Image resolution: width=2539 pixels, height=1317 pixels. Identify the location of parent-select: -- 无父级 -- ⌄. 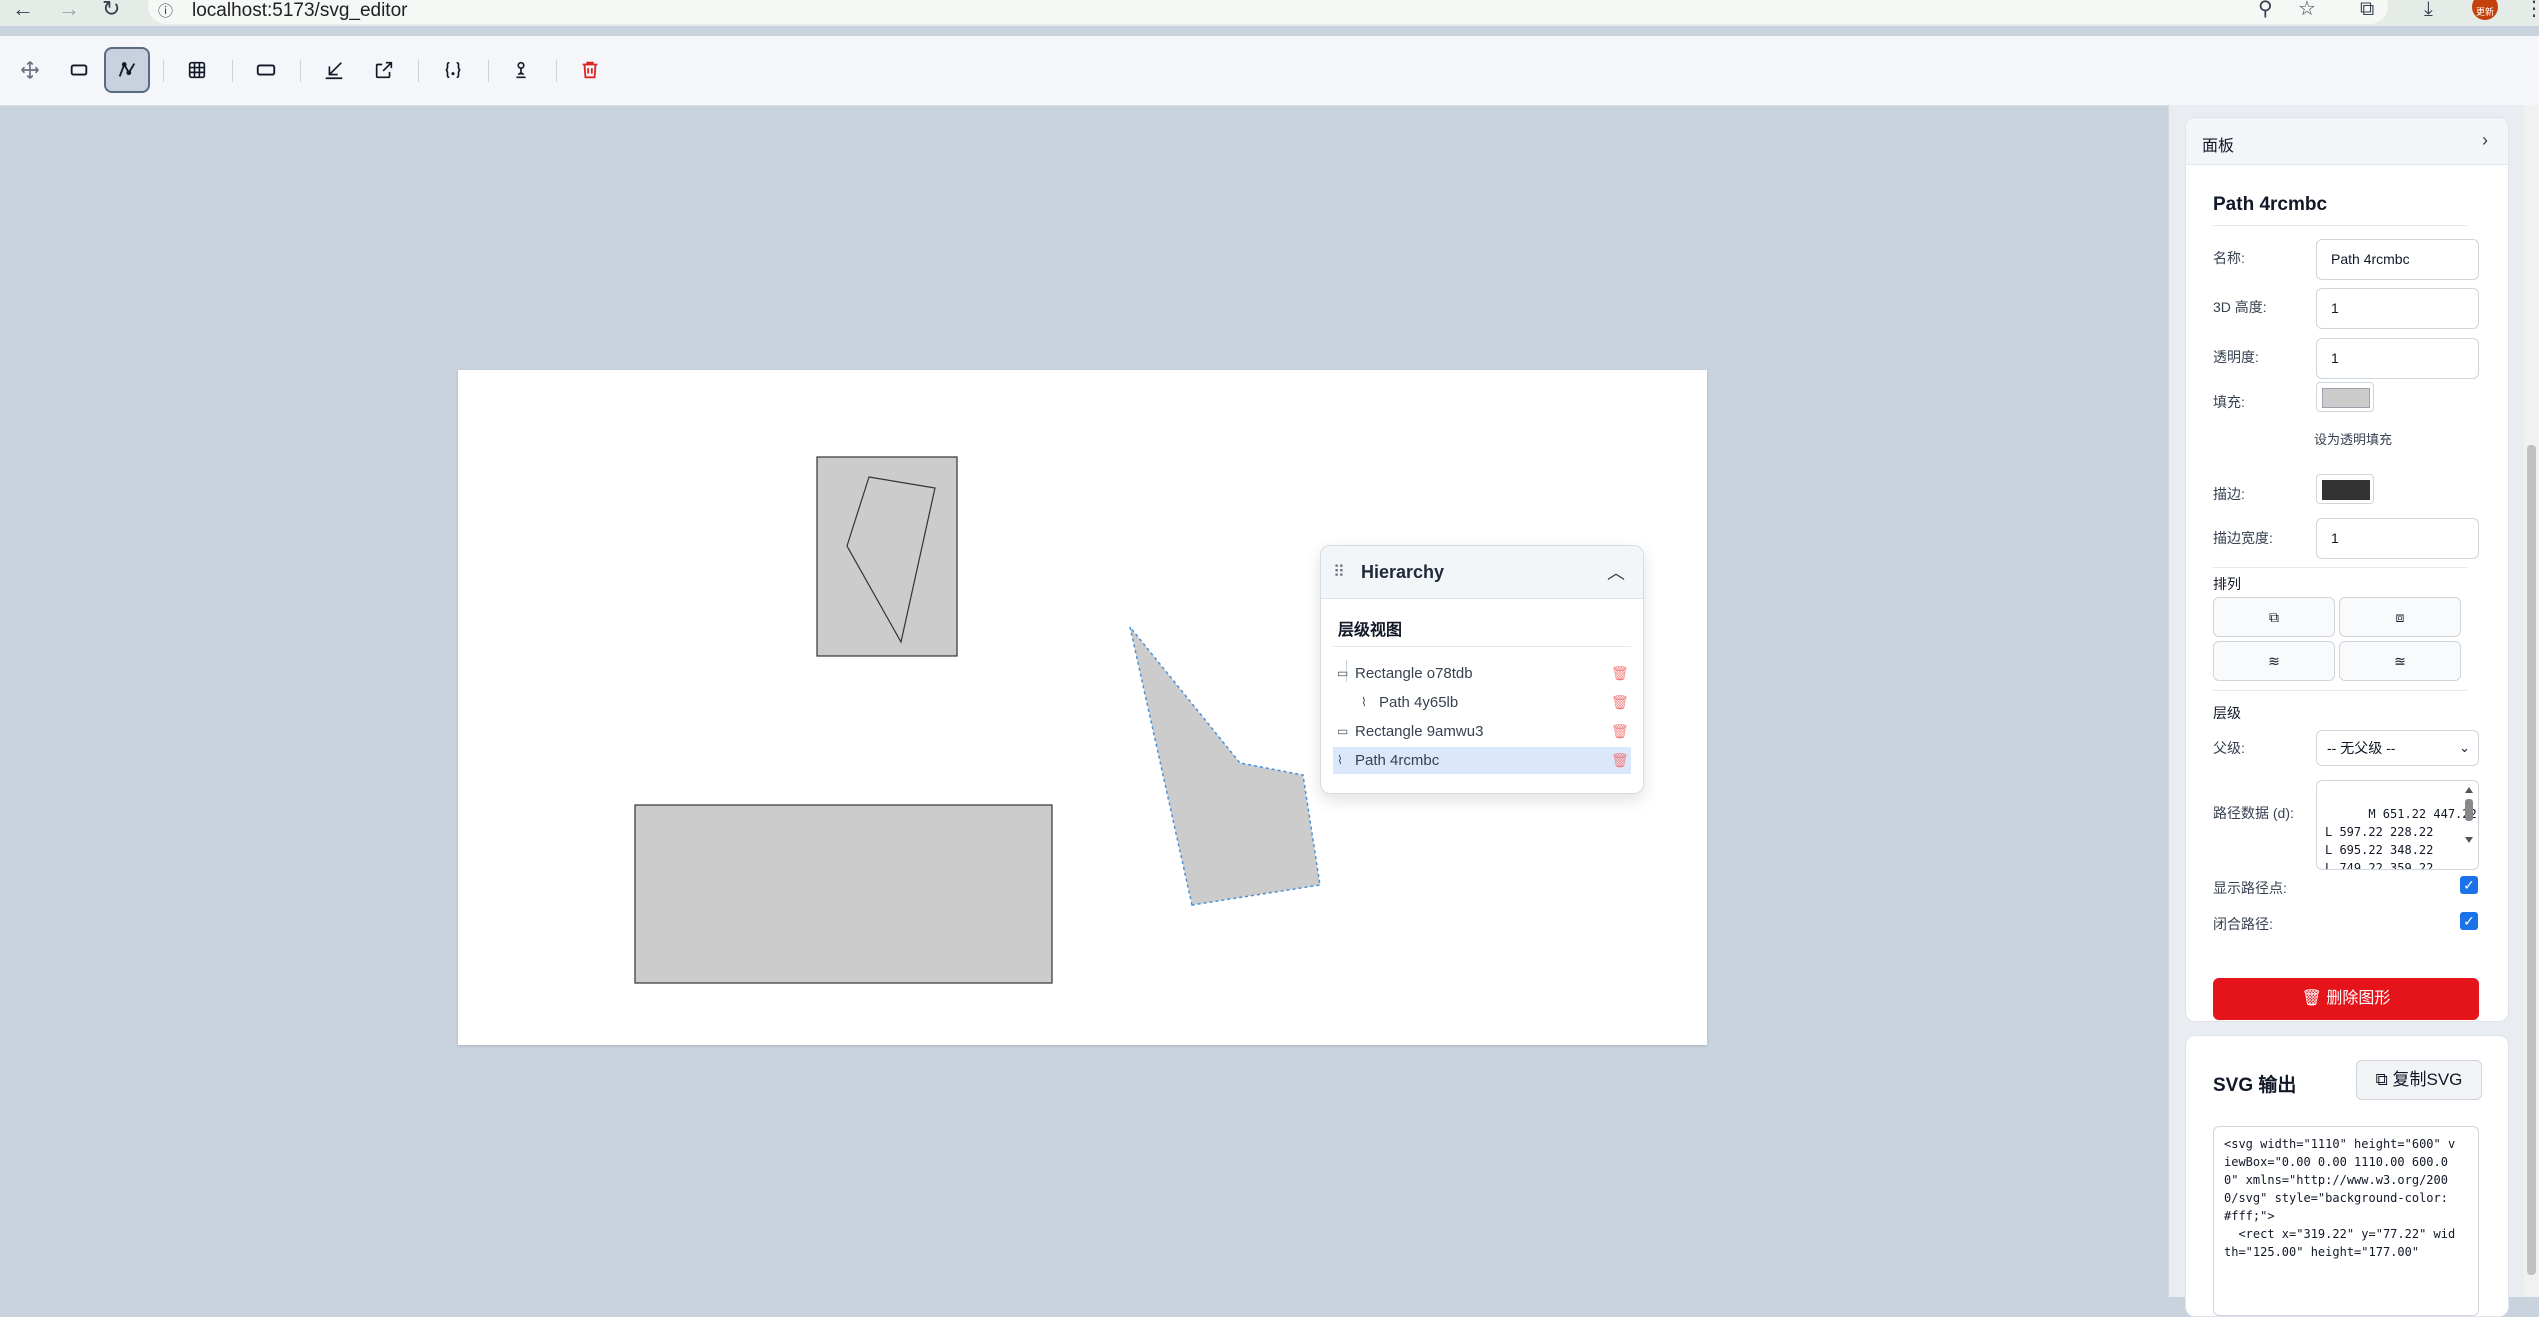
(2397, 748).